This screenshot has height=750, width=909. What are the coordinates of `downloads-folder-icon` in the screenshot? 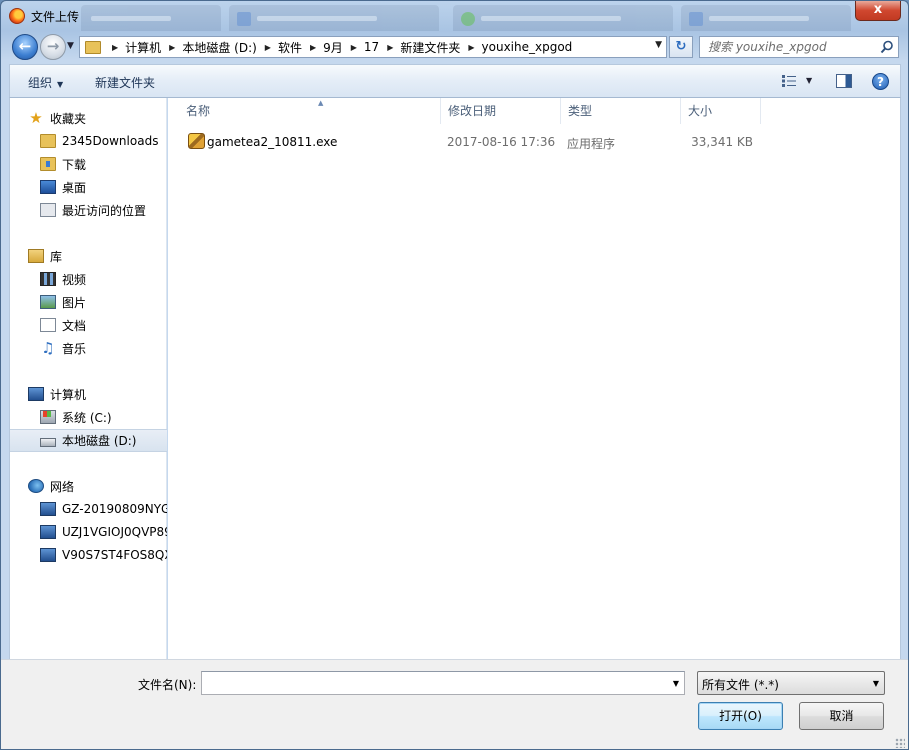 It's located at (48, 164).